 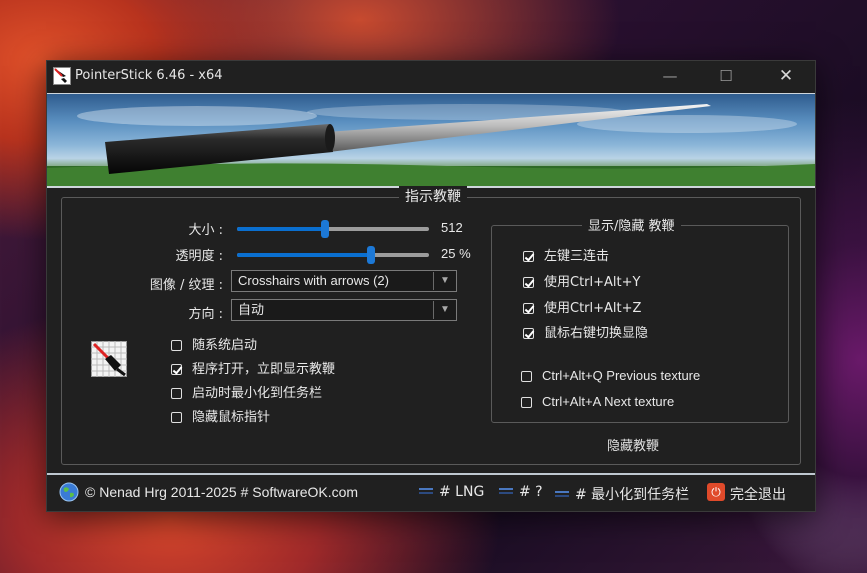 I want to click on title-bar: PointerStick 6.46 - x64 — ☐ ✕, so click(x=431, y=77).